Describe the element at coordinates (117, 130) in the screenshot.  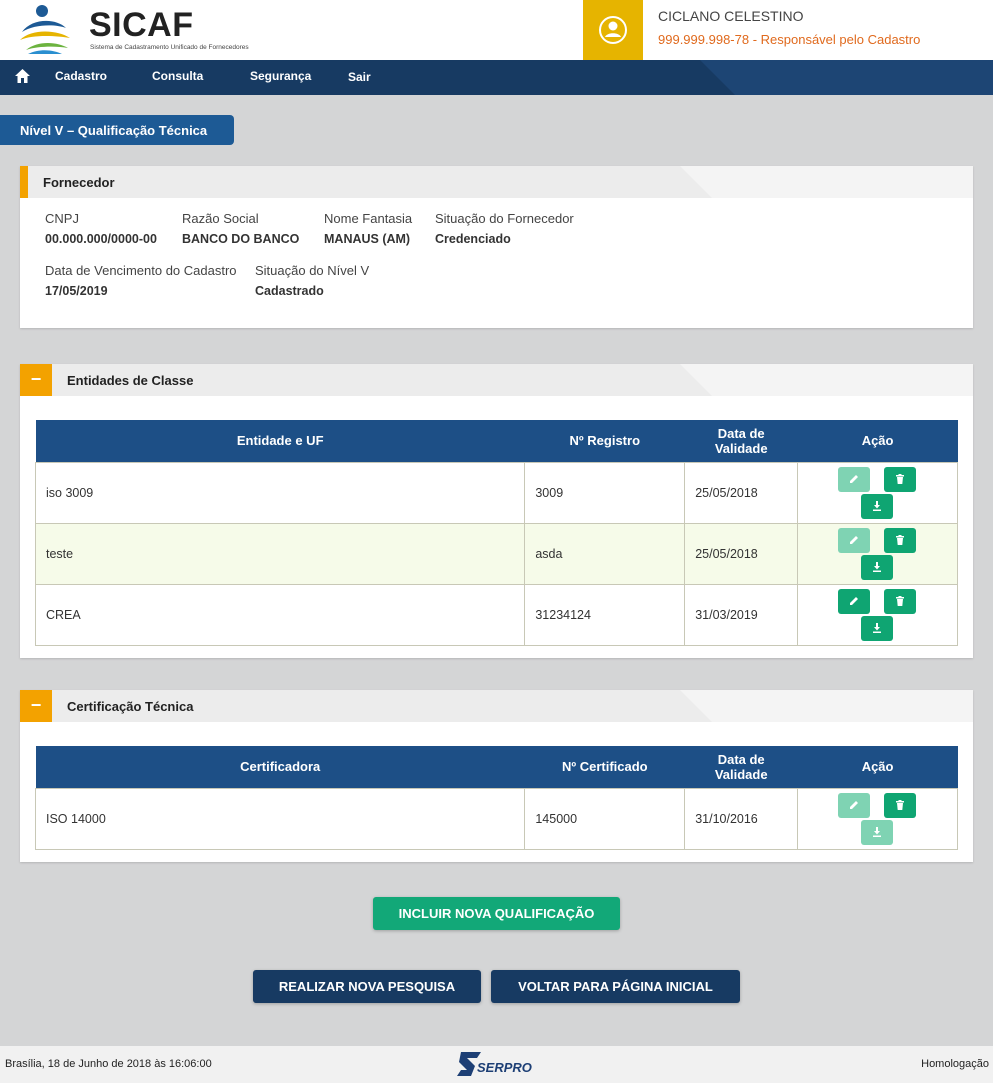
I see `level-tab: Nível V – Qualificação Técnica` at that location.